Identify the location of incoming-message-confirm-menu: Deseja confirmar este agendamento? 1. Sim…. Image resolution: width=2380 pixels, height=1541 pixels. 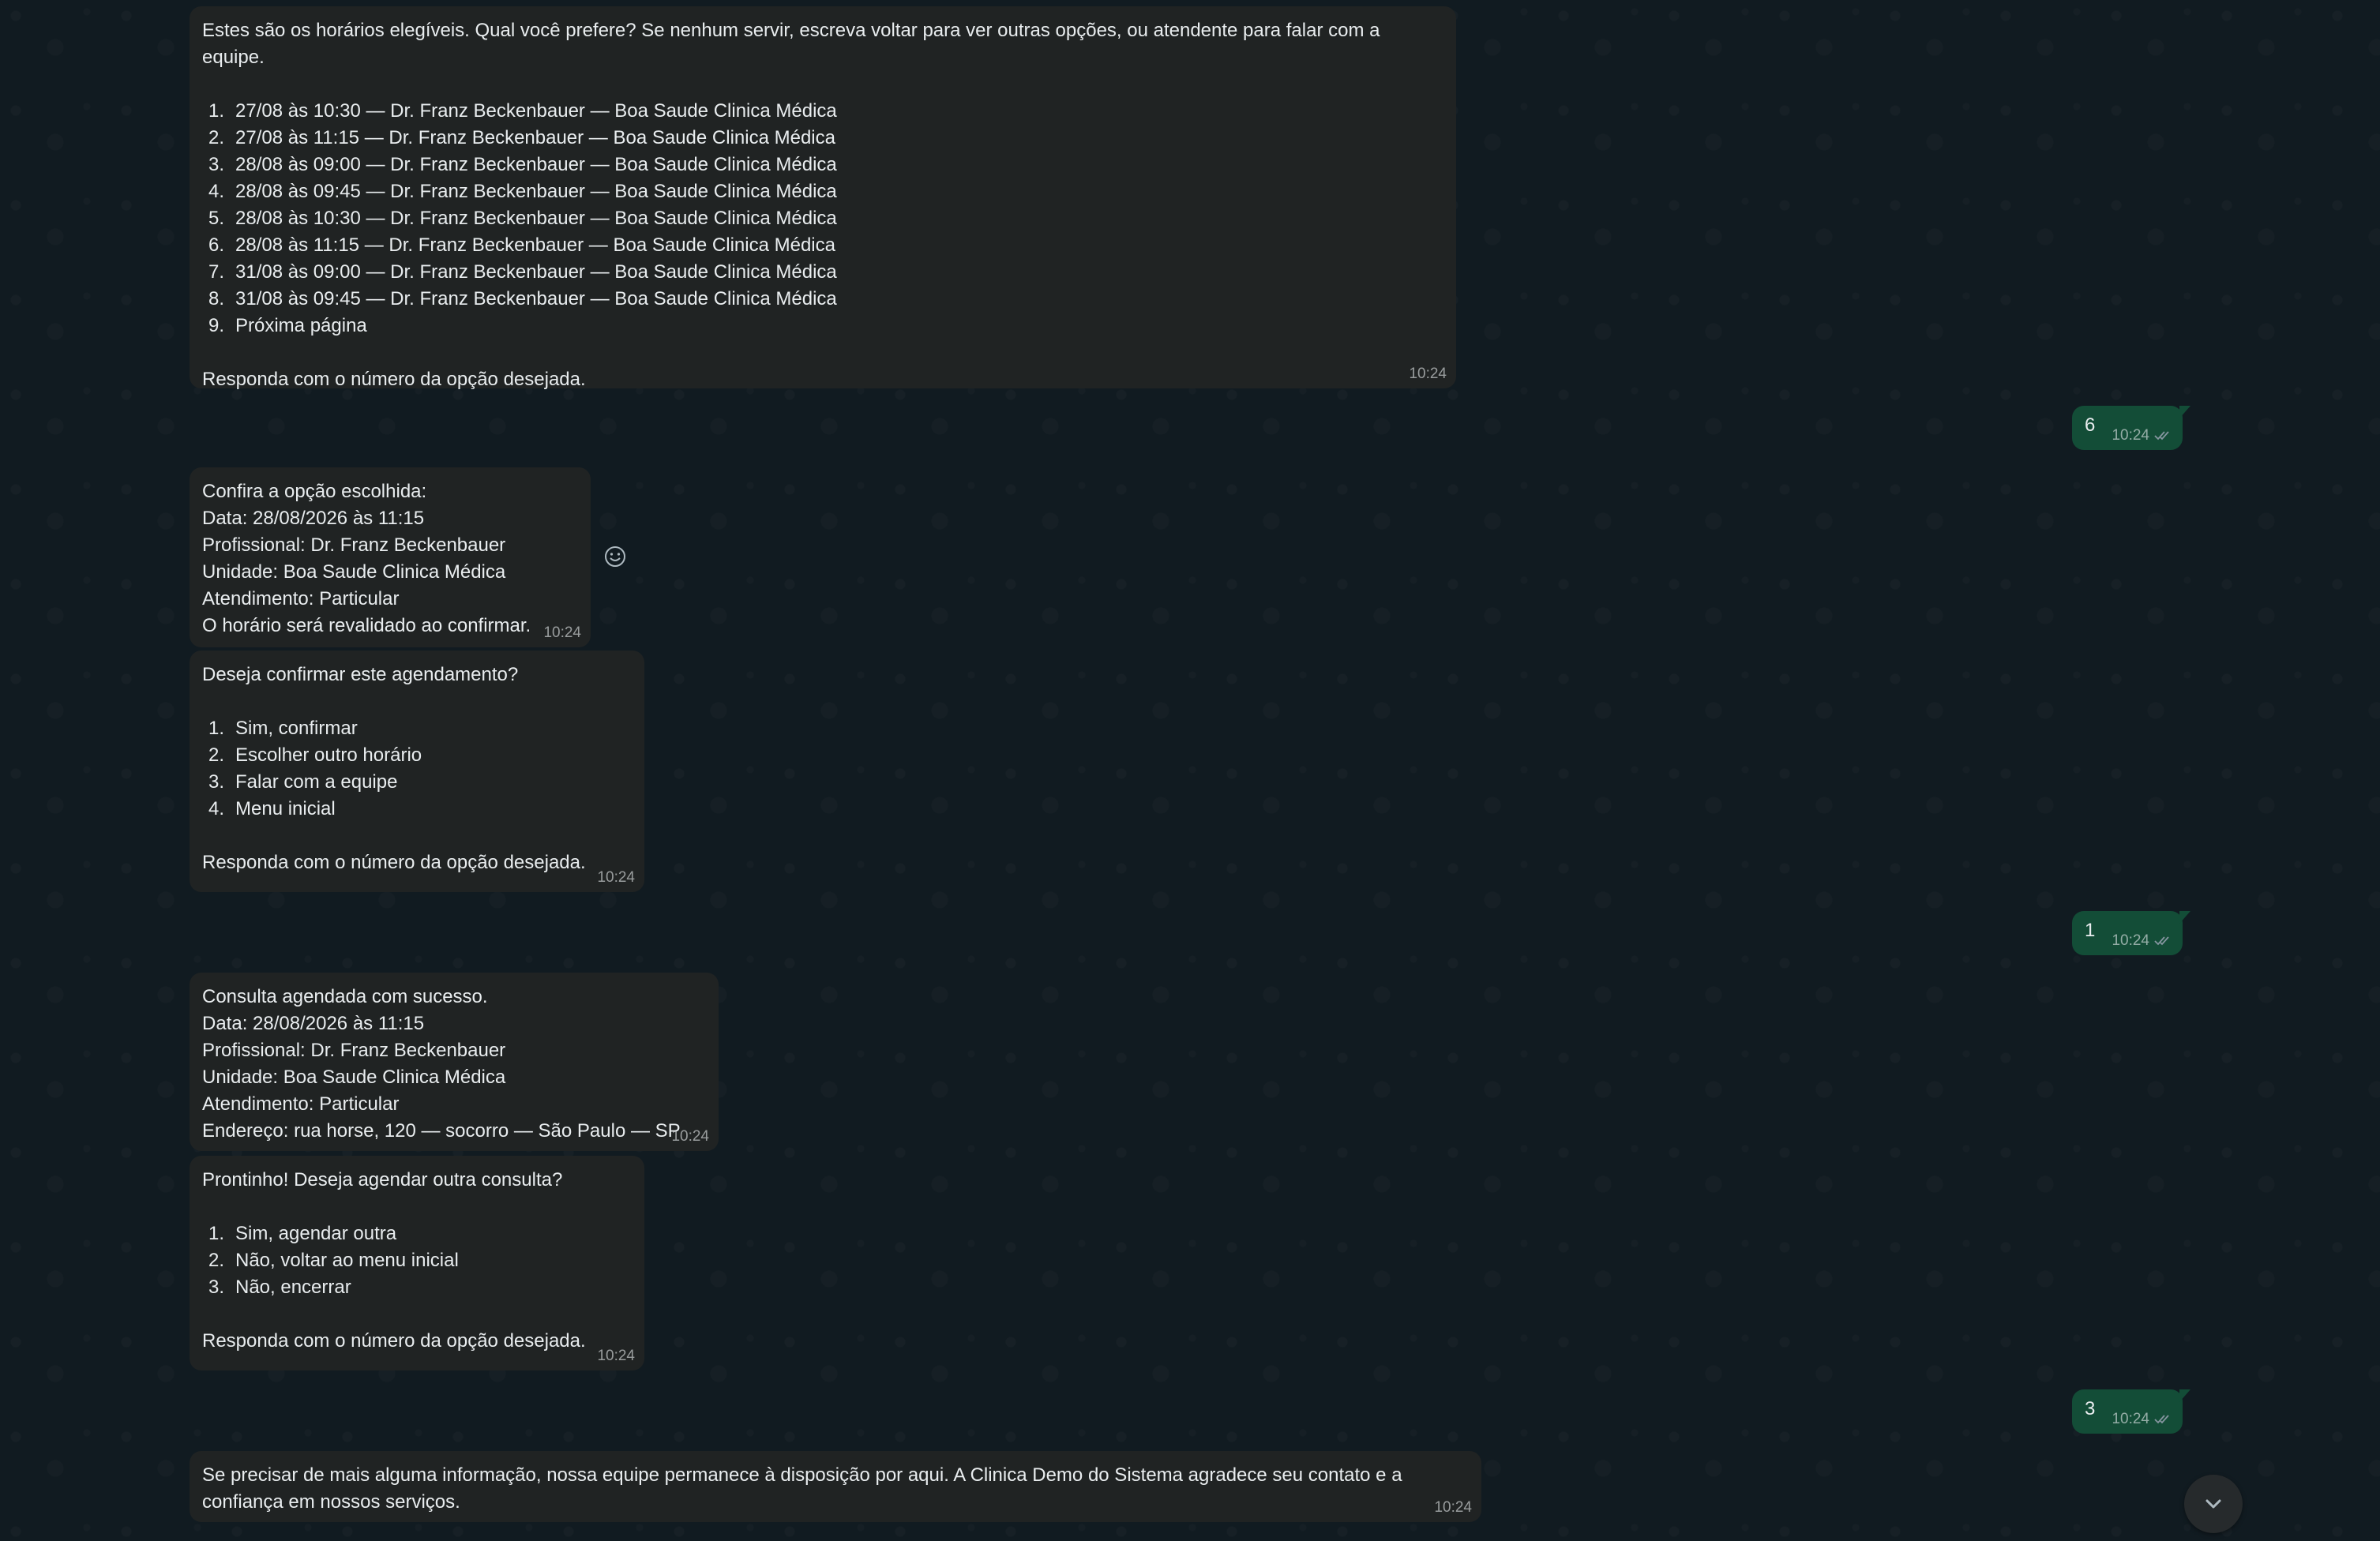
(417, 772).